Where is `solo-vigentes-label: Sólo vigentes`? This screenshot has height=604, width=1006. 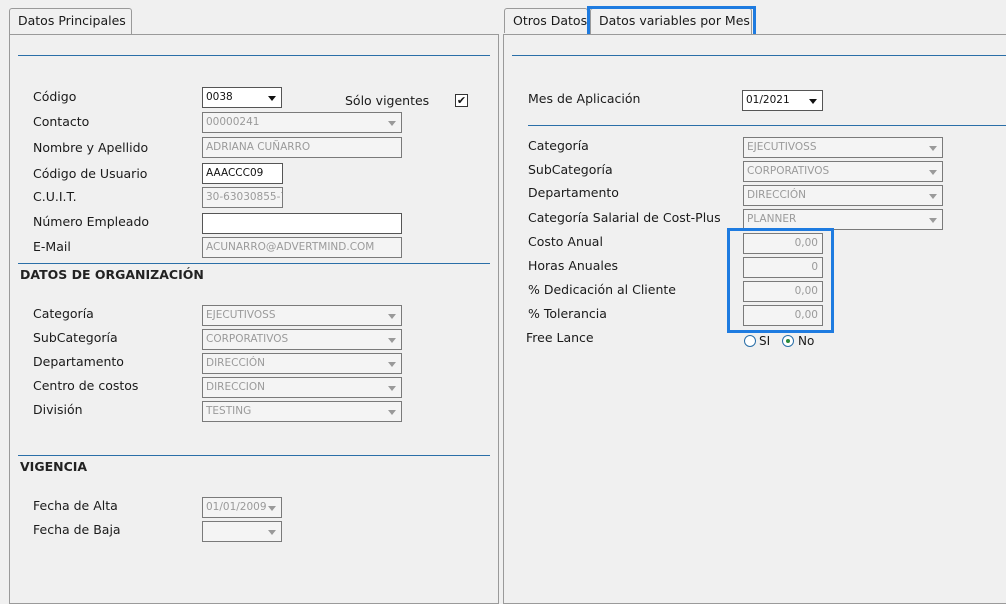
solo-vigentes-label: Sólo vigentes is located at coordinates (387, 100).